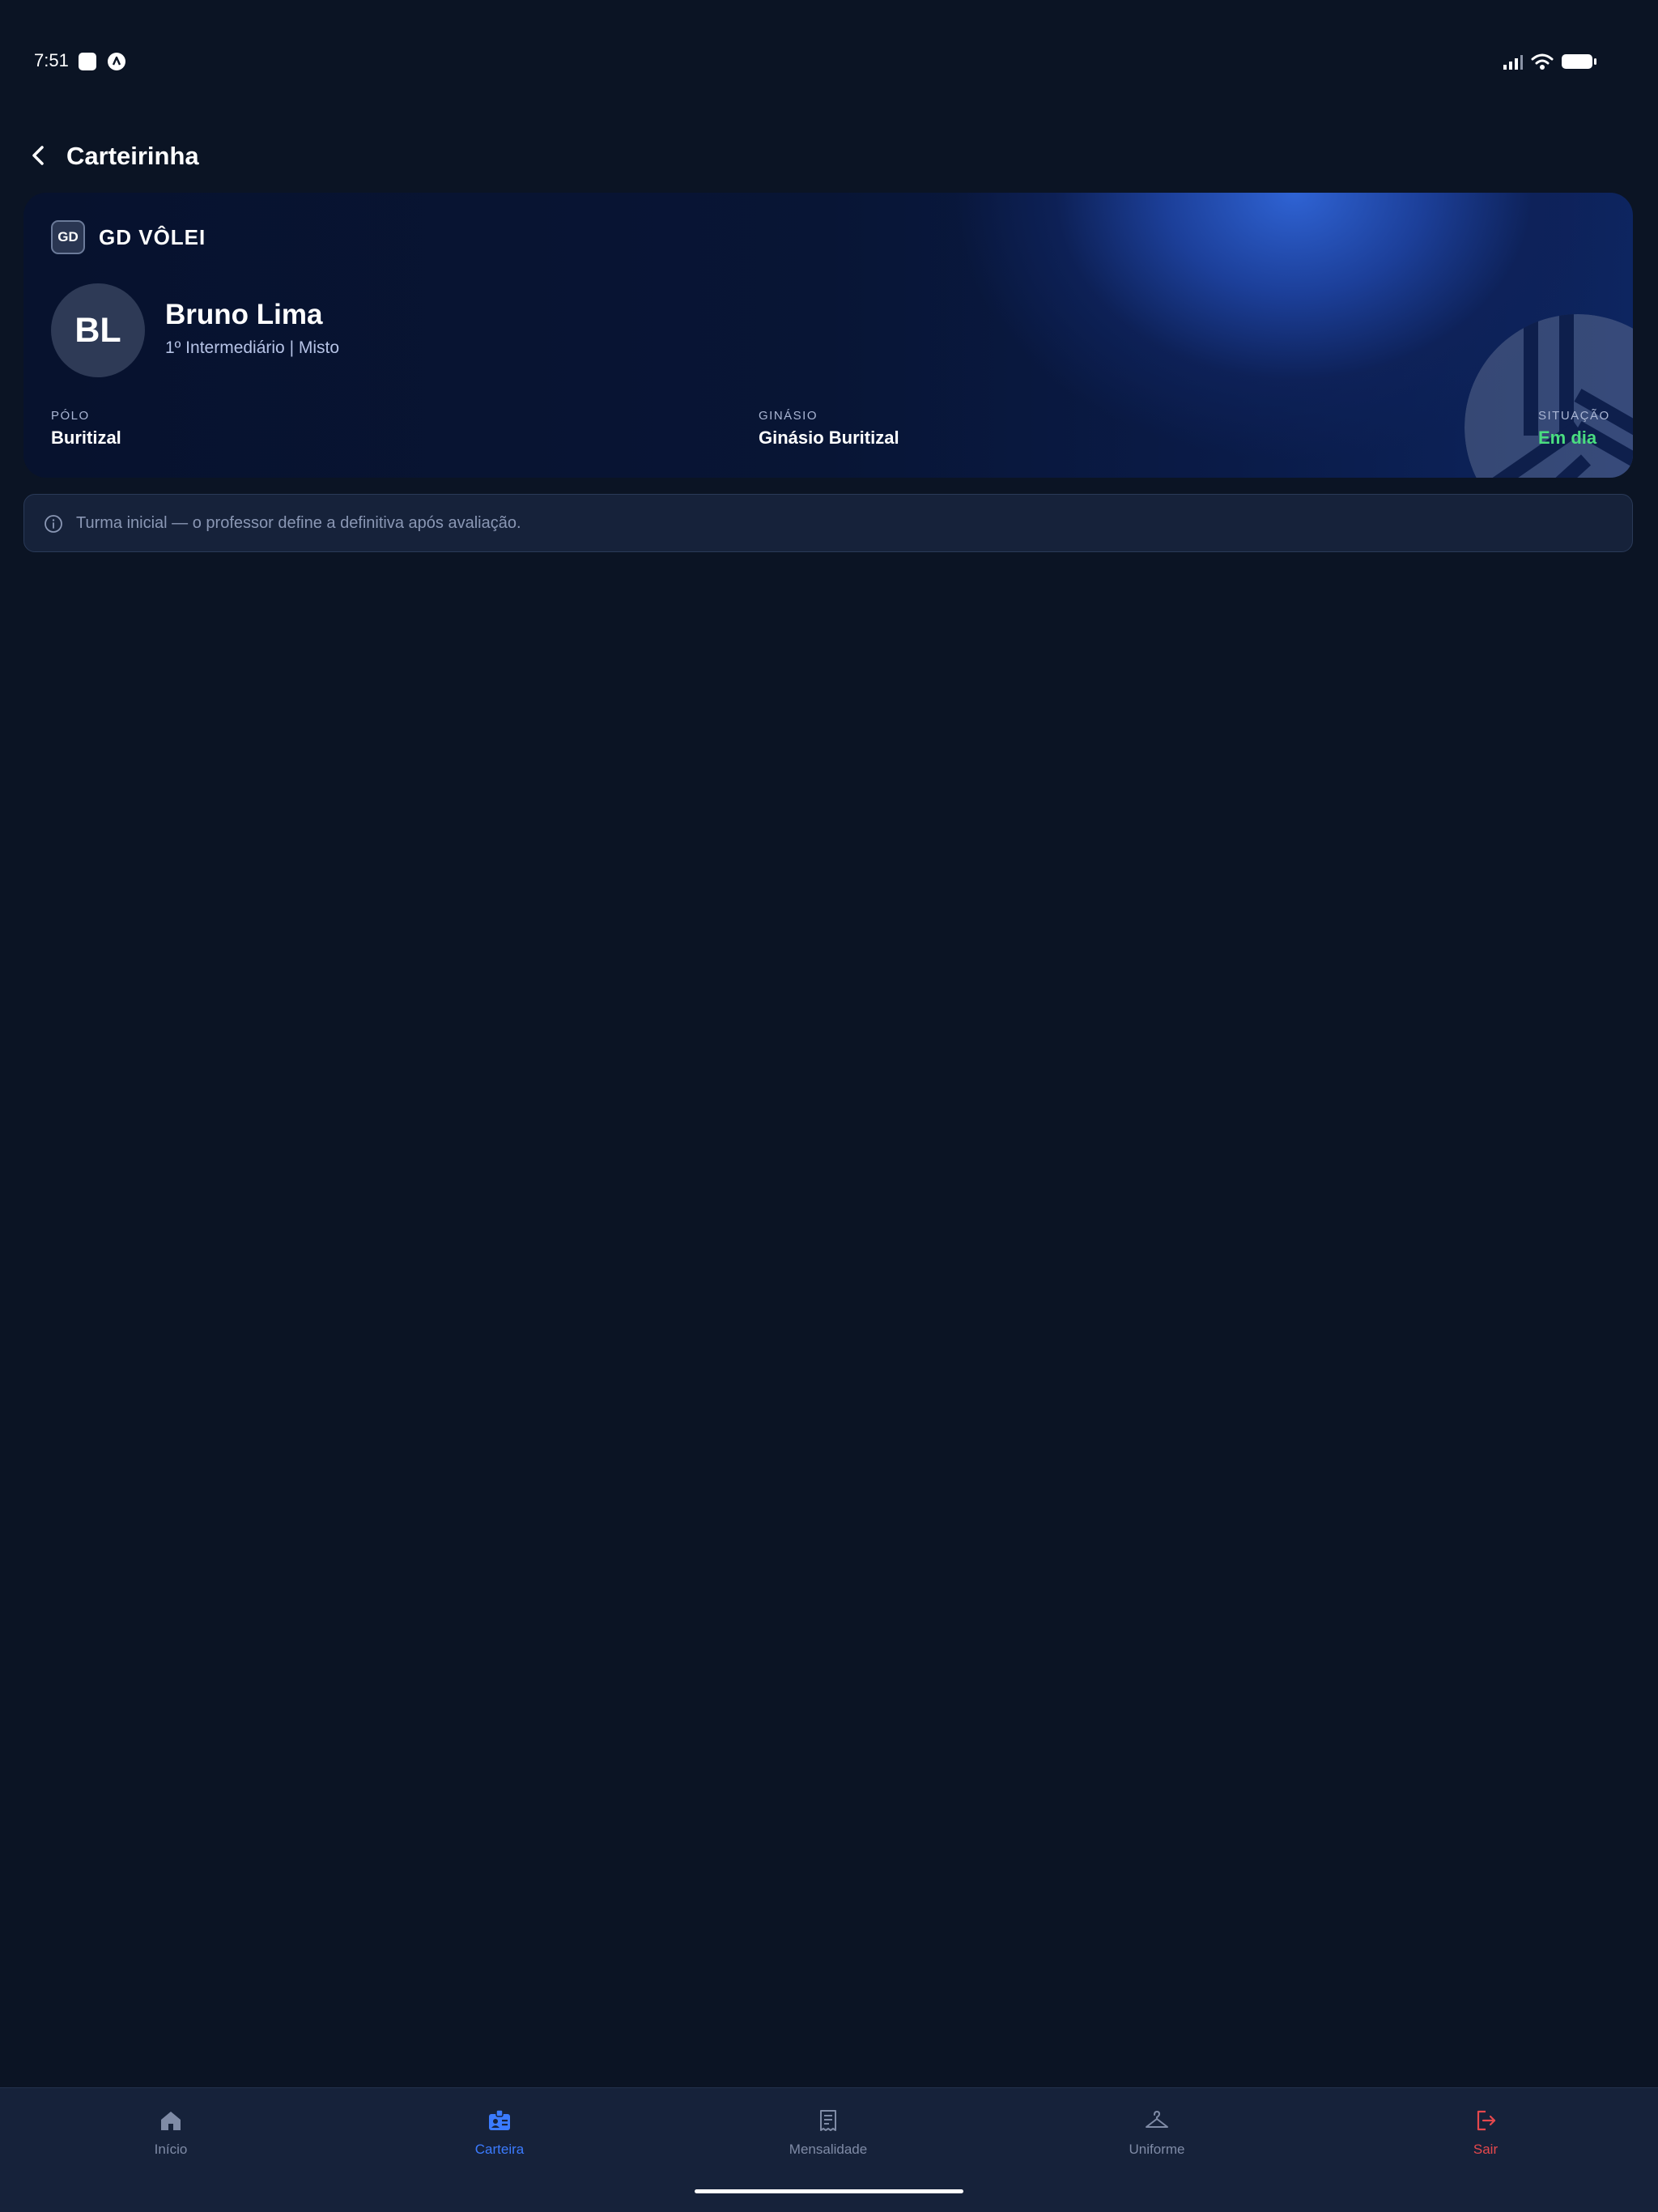  What do you see at coordinates (499, 2149) in the screenshot?
I see `tab-label: Carteira` at bounding box center [499, 2149].